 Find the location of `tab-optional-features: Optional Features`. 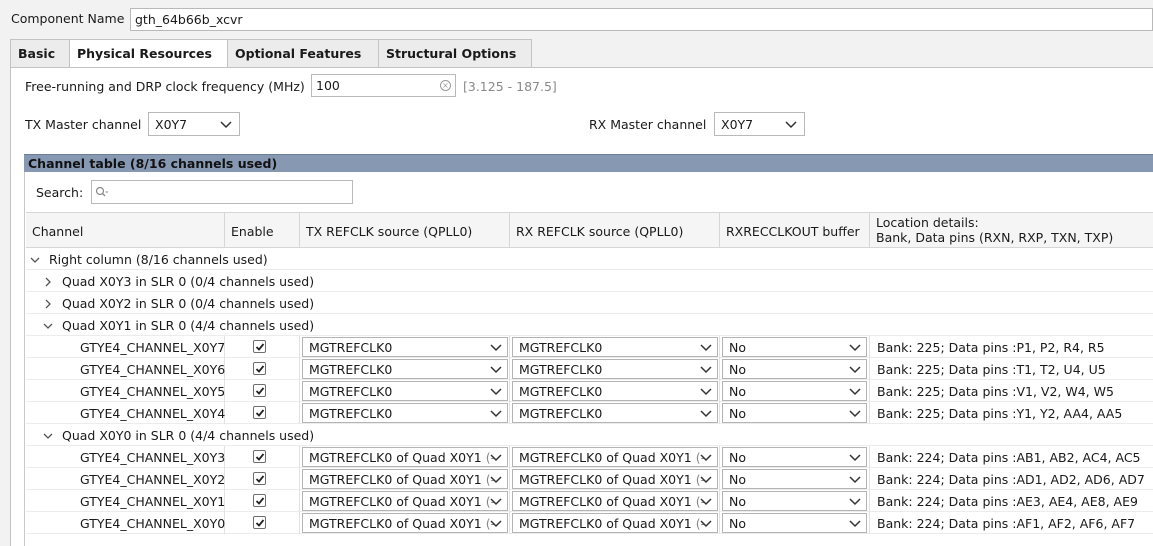

tab-optional-features: Optional Features is located at coordinates (303, 53).